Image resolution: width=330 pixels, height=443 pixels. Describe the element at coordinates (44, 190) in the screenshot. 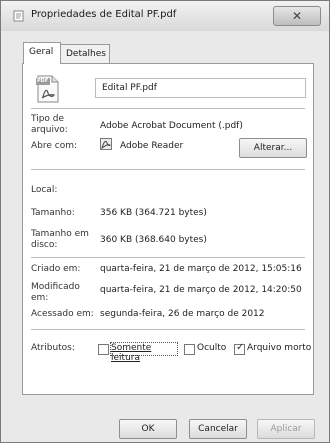

I see `location-label: Local:` at that location.